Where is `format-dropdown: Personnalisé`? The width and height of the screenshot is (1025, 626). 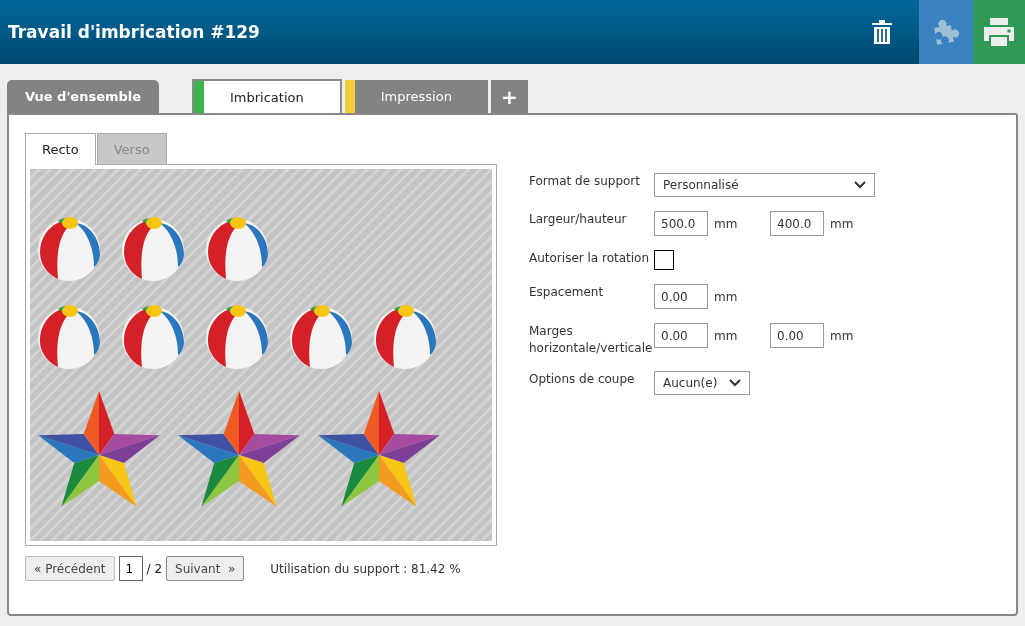 format-dropdown: Personnalisé is located at coordinates (764, 185).